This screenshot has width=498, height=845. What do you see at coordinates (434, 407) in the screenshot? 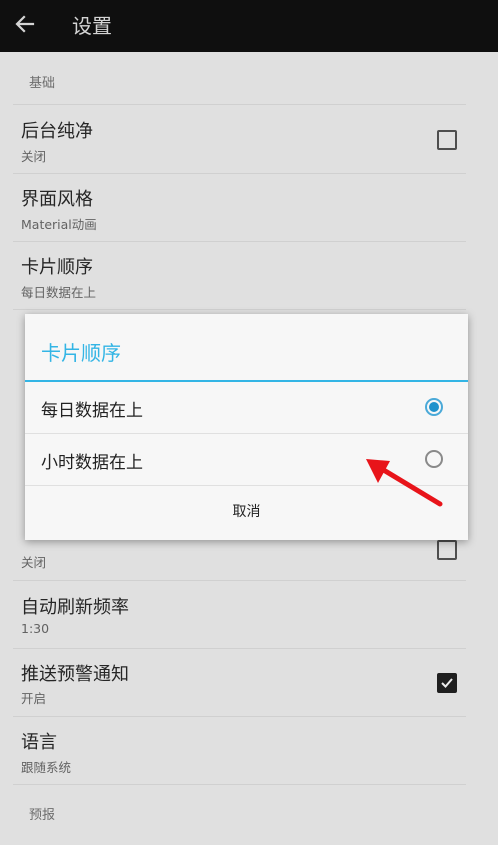
I see `radio-selected` at bounding box center [434, 407].